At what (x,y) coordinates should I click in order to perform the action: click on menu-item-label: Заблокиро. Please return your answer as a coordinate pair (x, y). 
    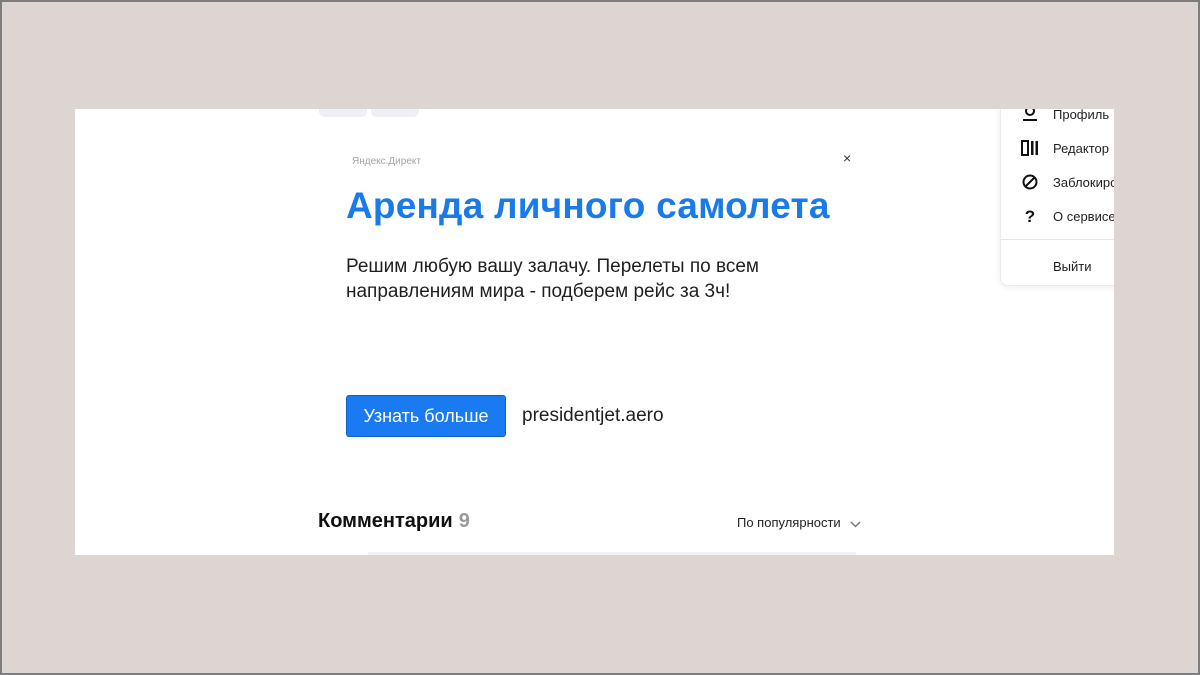
    Looking at the image, I should click on (1083, 182).